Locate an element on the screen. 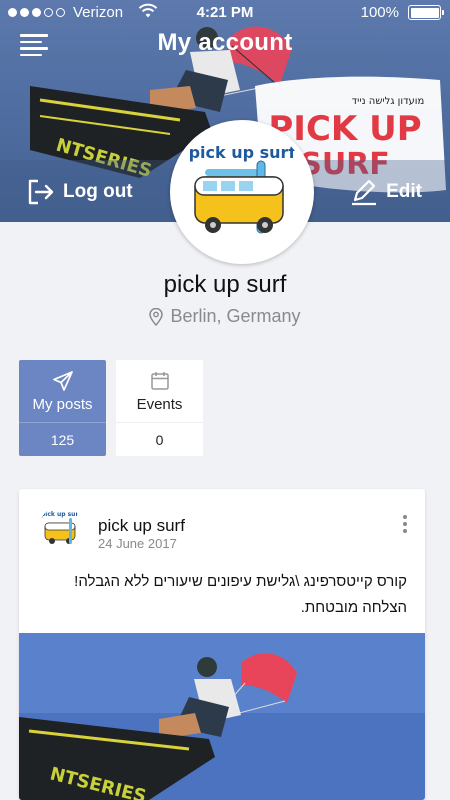 Image resolution: width=450 pixels, height=800 pixels. pencil-icon is located at coordinates (364, 192).